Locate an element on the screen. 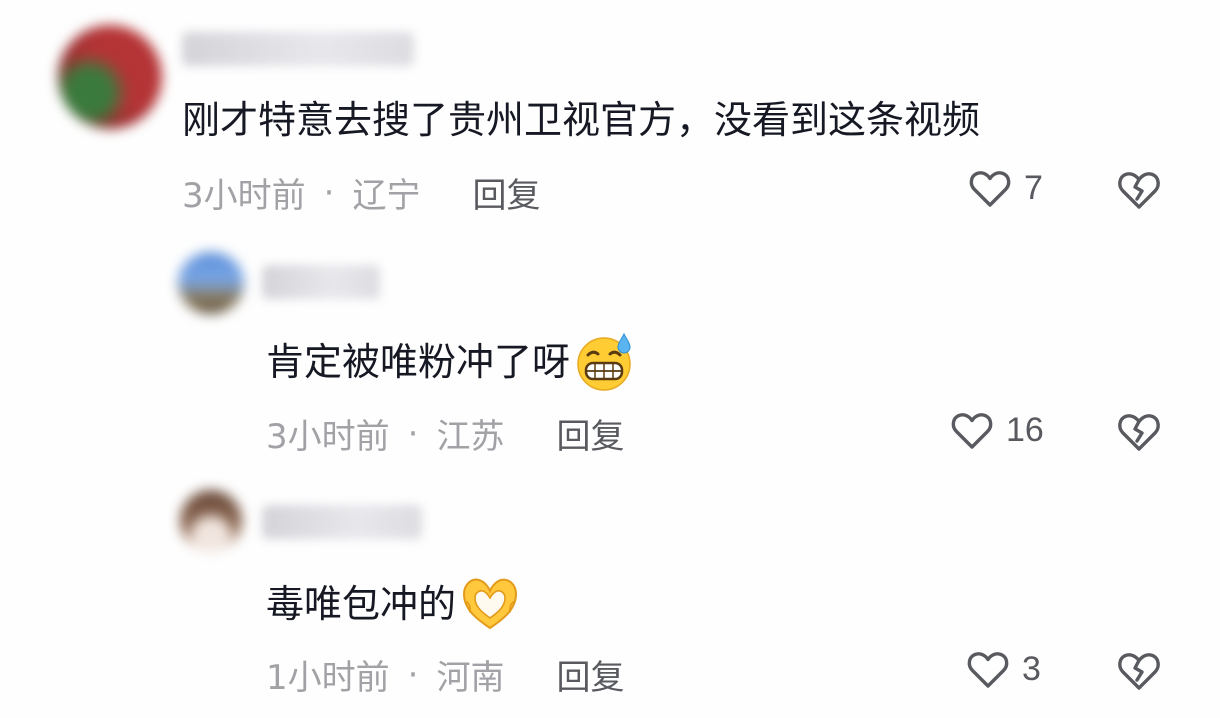  grinning-sweat-emoji is located at coordinates (604, 361).